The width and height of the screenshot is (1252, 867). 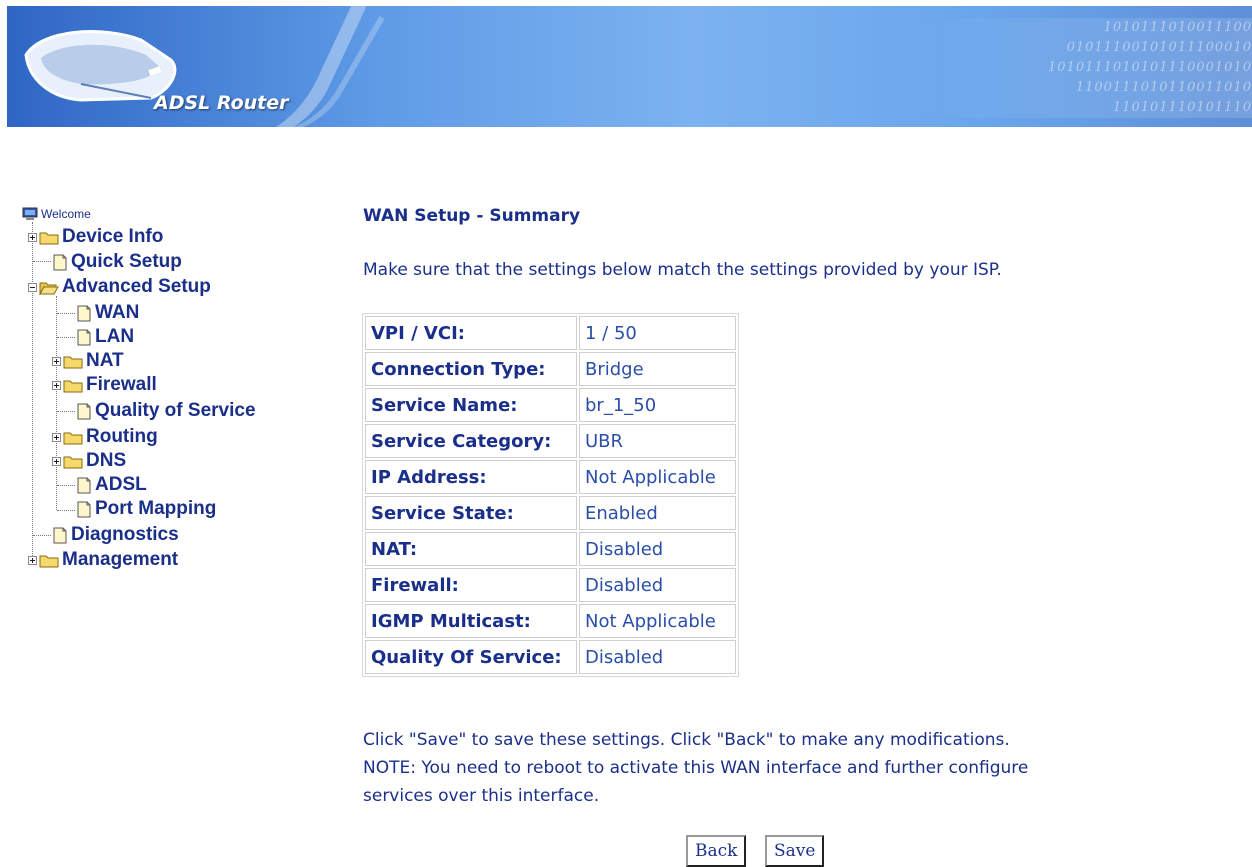 What do you see at coordinates (1163, 87) in the screenshot?
I see `binary-line: 1100111010110011010` at bounding box center [1163, 87].